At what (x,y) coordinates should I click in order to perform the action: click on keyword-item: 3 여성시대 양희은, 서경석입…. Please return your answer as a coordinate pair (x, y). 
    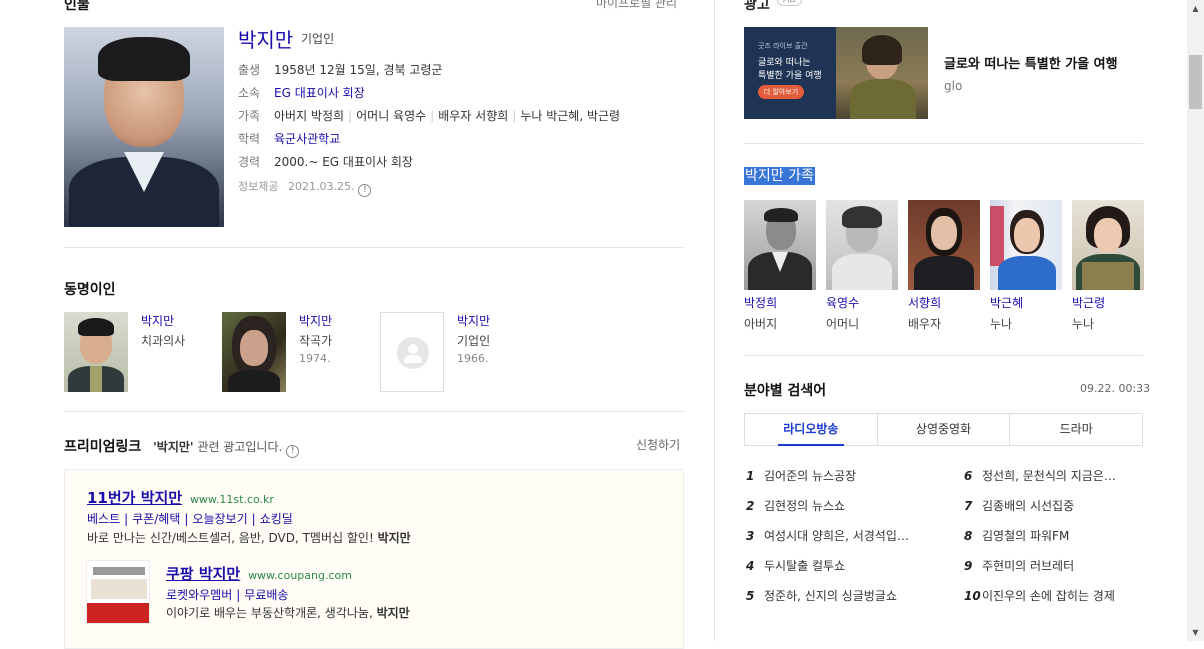
    Looking at the image, I should click on (827, 535).